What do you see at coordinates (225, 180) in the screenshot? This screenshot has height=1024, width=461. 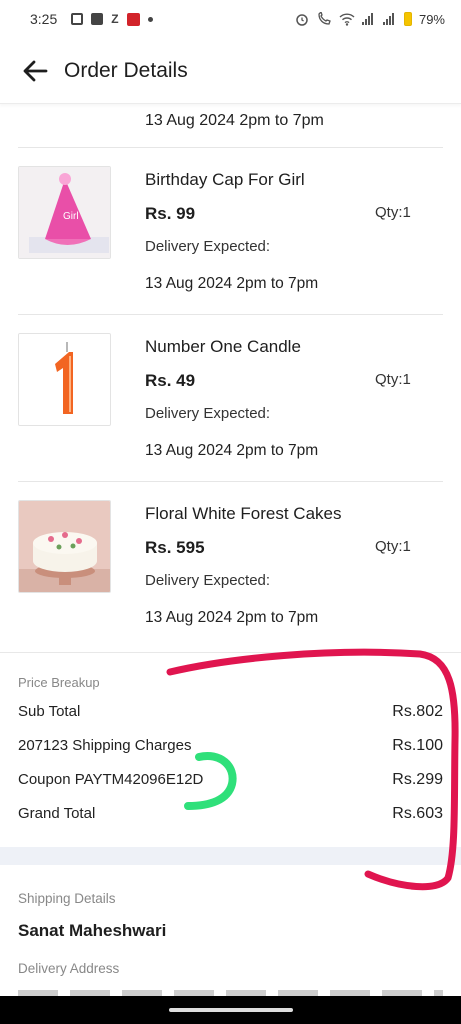 I see `item-name: Birthday Cap For Girl` at bounding box center [225, 180].